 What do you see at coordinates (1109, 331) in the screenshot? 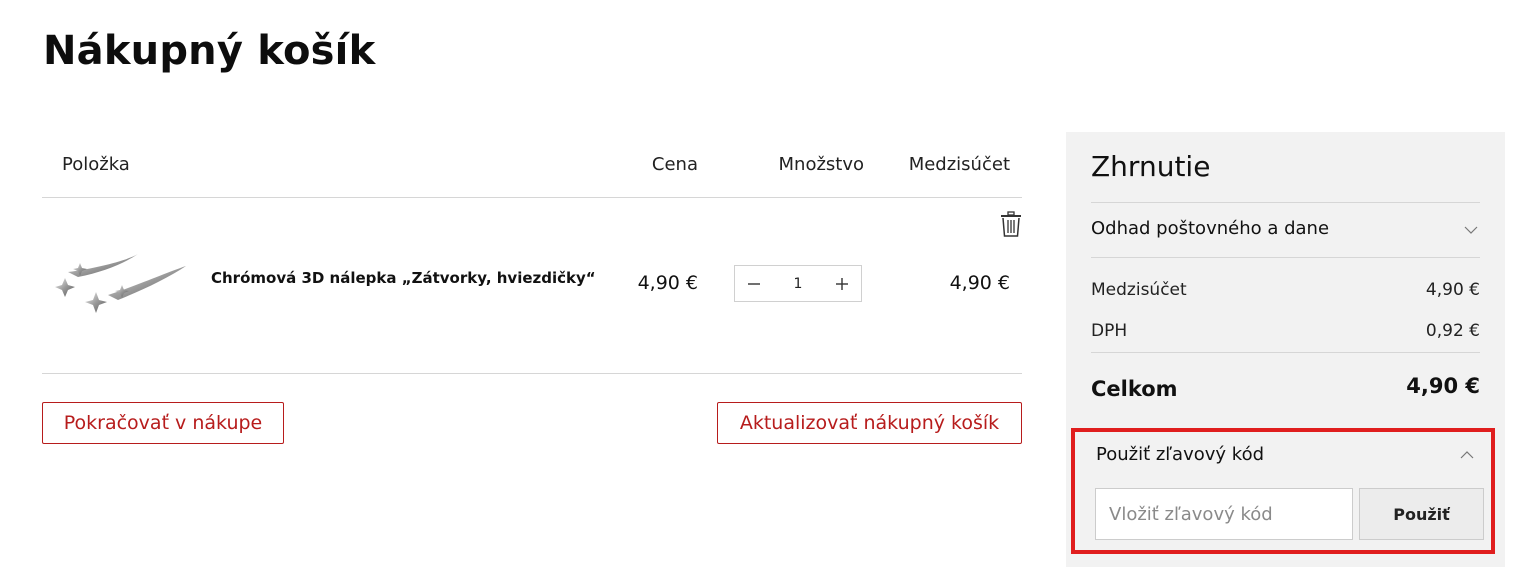
I see `summary-tax-label: DPH` at bounding box center [1109, 331].